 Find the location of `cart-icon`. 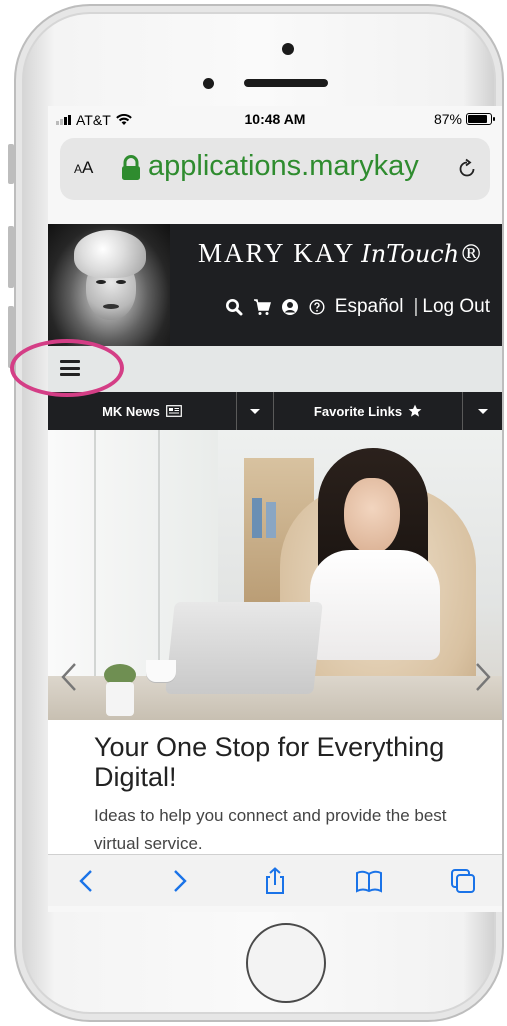

cart-icon is located at coordinates (262, 307).